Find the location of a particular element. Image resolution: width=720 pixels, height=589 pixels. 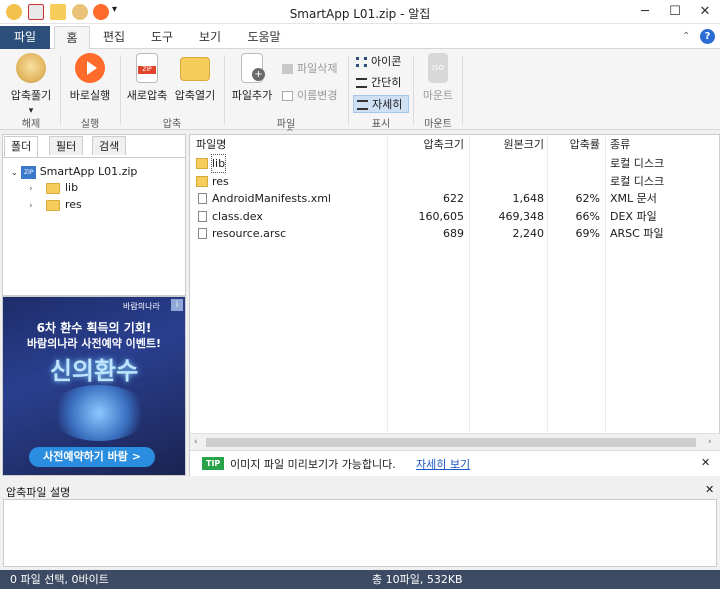

file-row: resource.arsc 689 2,240 69% ARSC 파일 is located at coordinates (455, 233).